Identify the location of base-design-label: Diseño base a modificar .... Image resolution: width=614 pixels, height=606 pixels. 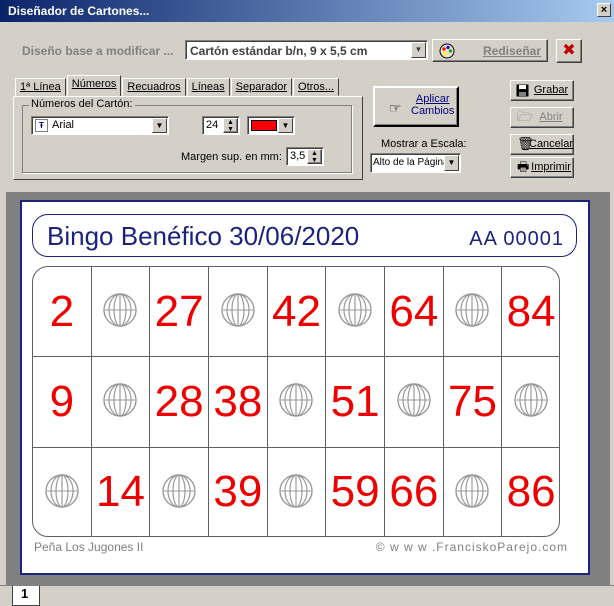
(98, 51).